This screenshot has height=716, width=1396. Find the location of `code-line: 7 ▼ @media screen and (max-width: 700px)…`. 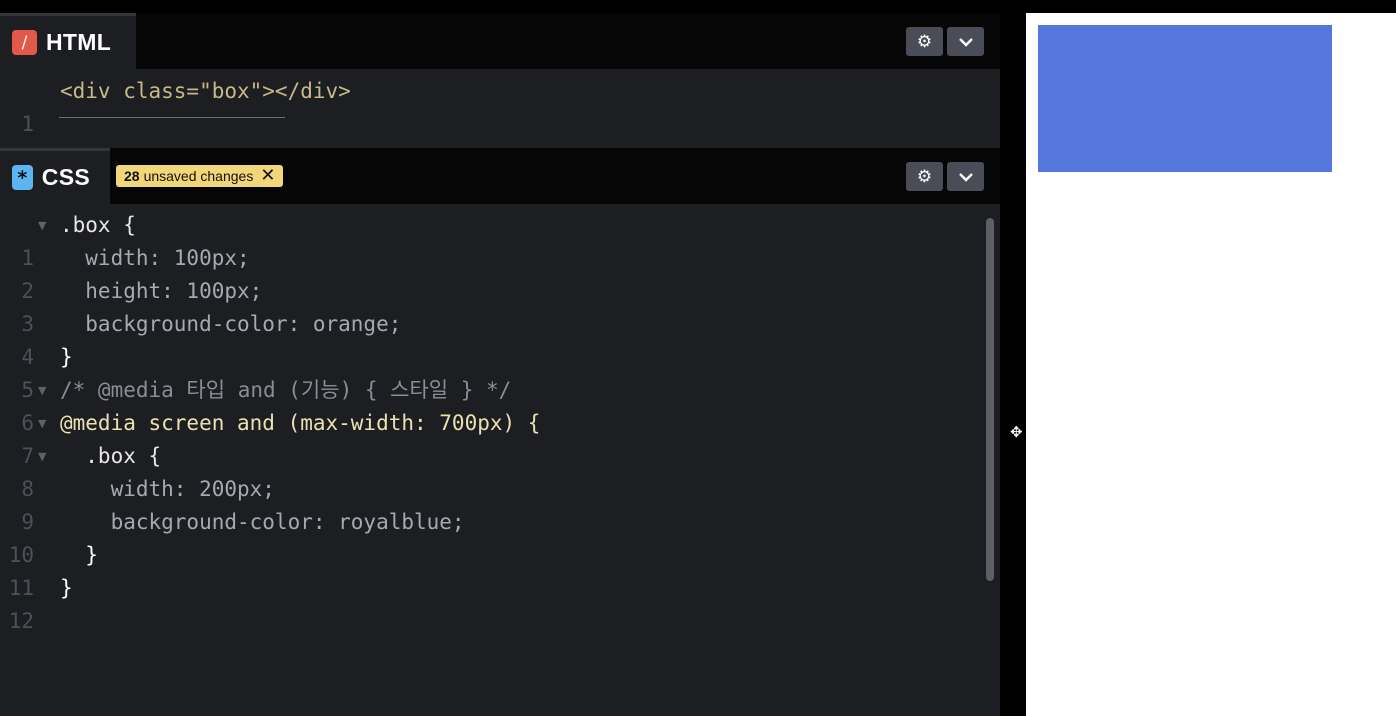

code-line: 7 ▼ @media screen and (max-width: 700px)… is located at coordinates (495, 437).